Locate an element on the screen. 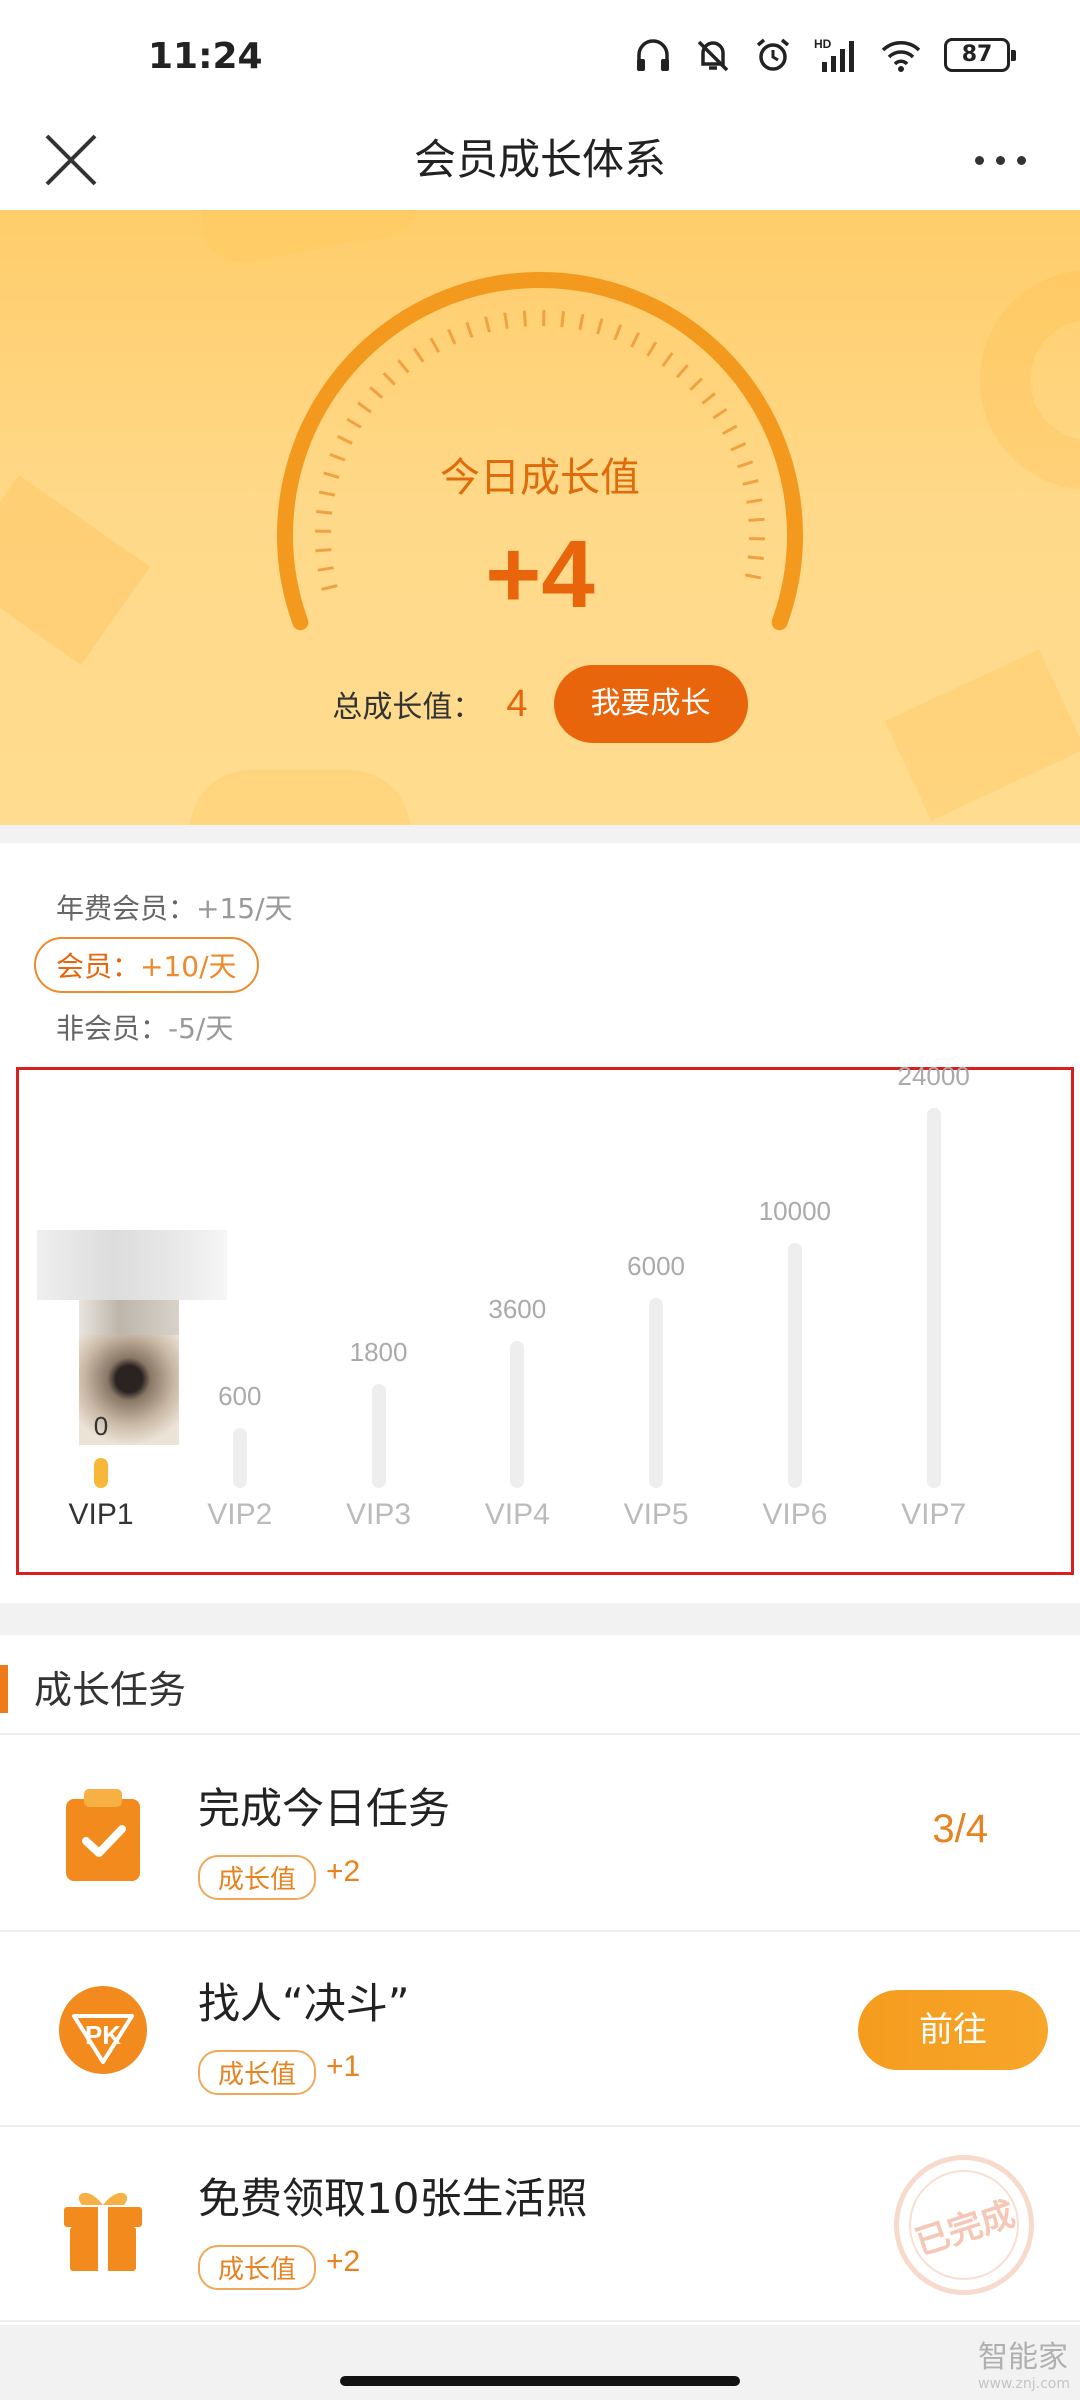 The height and width of the screenshot is (2400, 1080). section-accent-bar is located at coordinates (4, 1689).